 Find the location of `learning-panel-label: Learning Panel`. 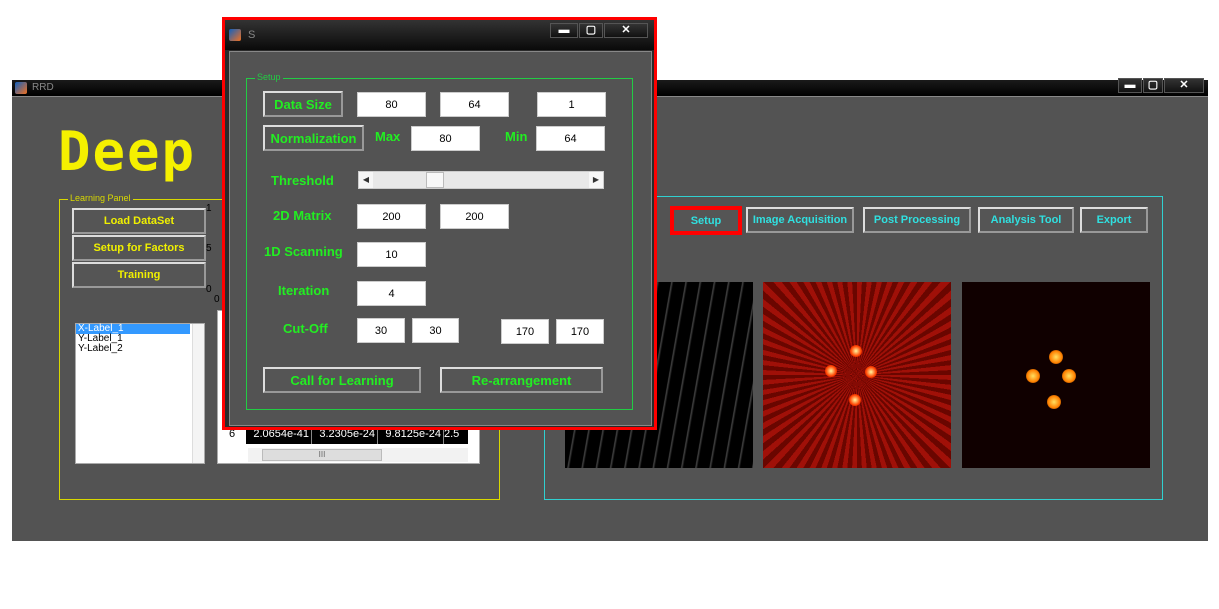

learning-panel-label: Learning Panel is located at coordinates (100, 198).